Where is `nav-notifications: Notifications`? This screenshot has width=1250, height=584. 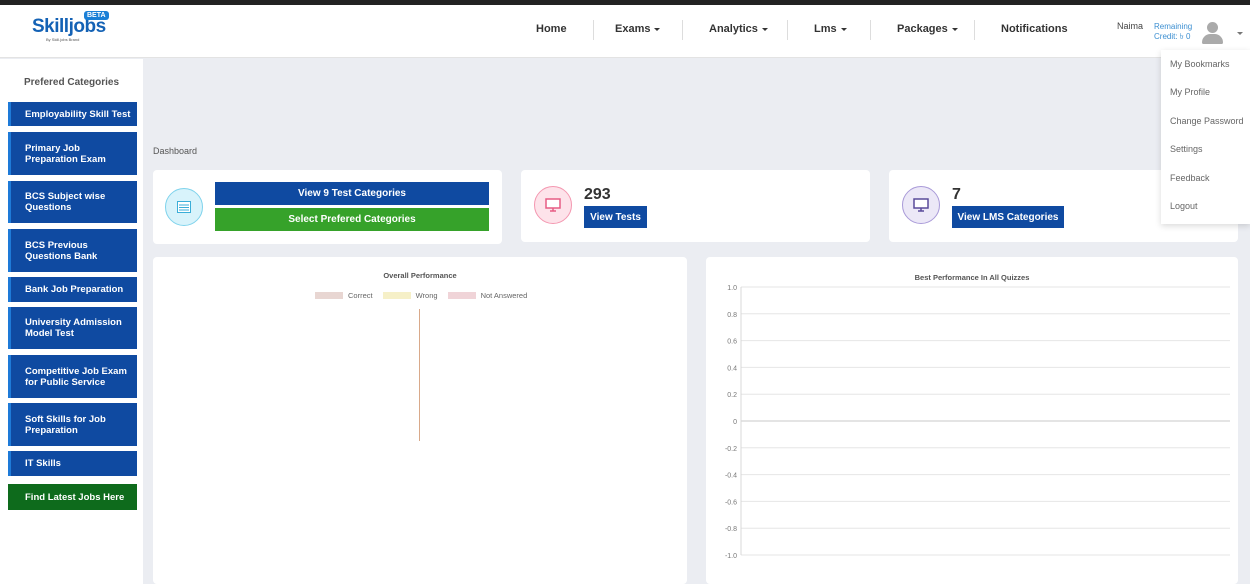 nav-notifications: Notifications is located at coordinates (1034, 29).